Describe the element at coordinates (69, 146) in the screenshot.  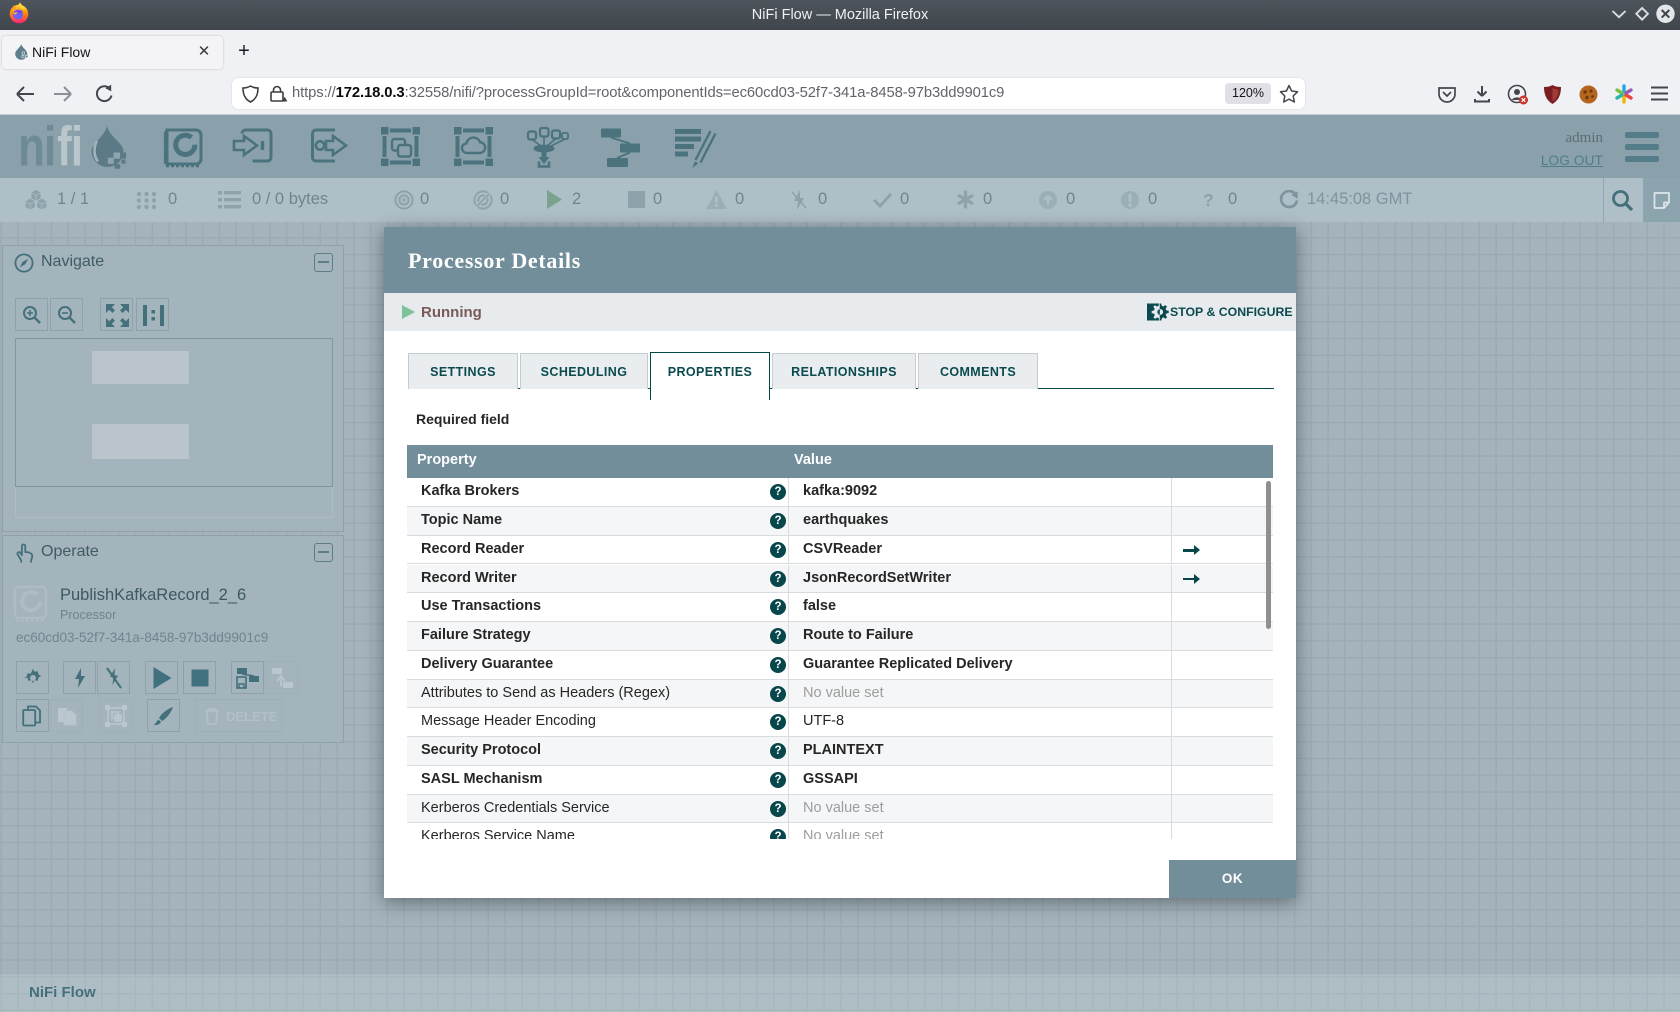
I see `svg-text: fi` at that location.